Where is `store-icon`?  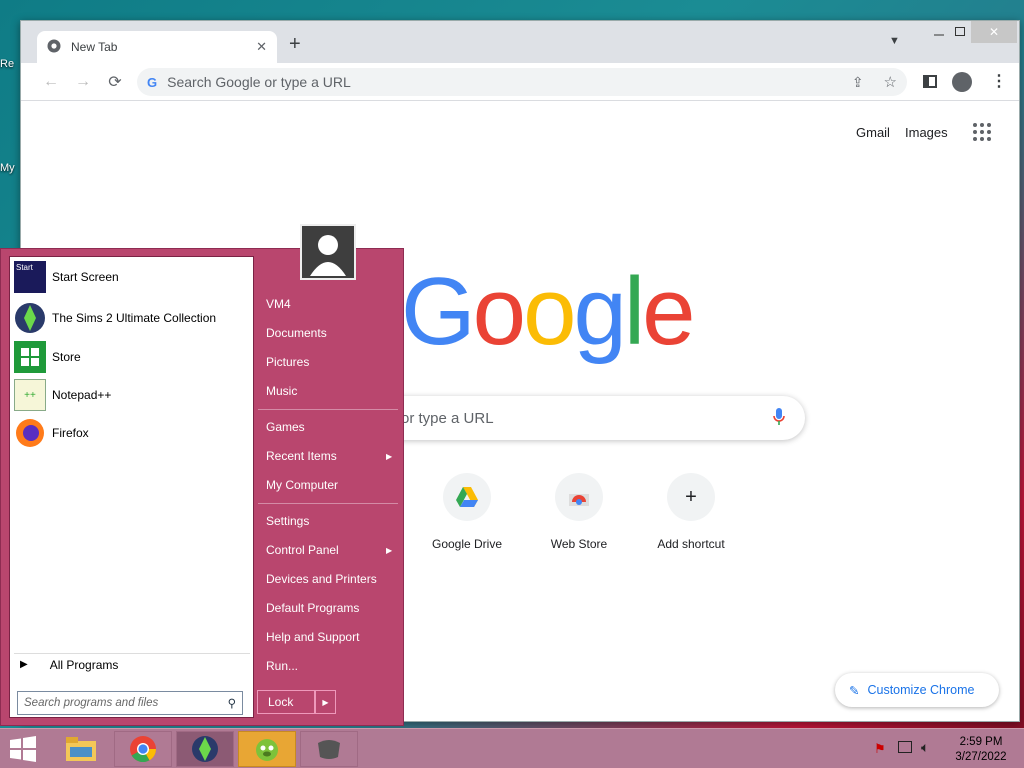 store-icon is located at coordinates (30, 357).